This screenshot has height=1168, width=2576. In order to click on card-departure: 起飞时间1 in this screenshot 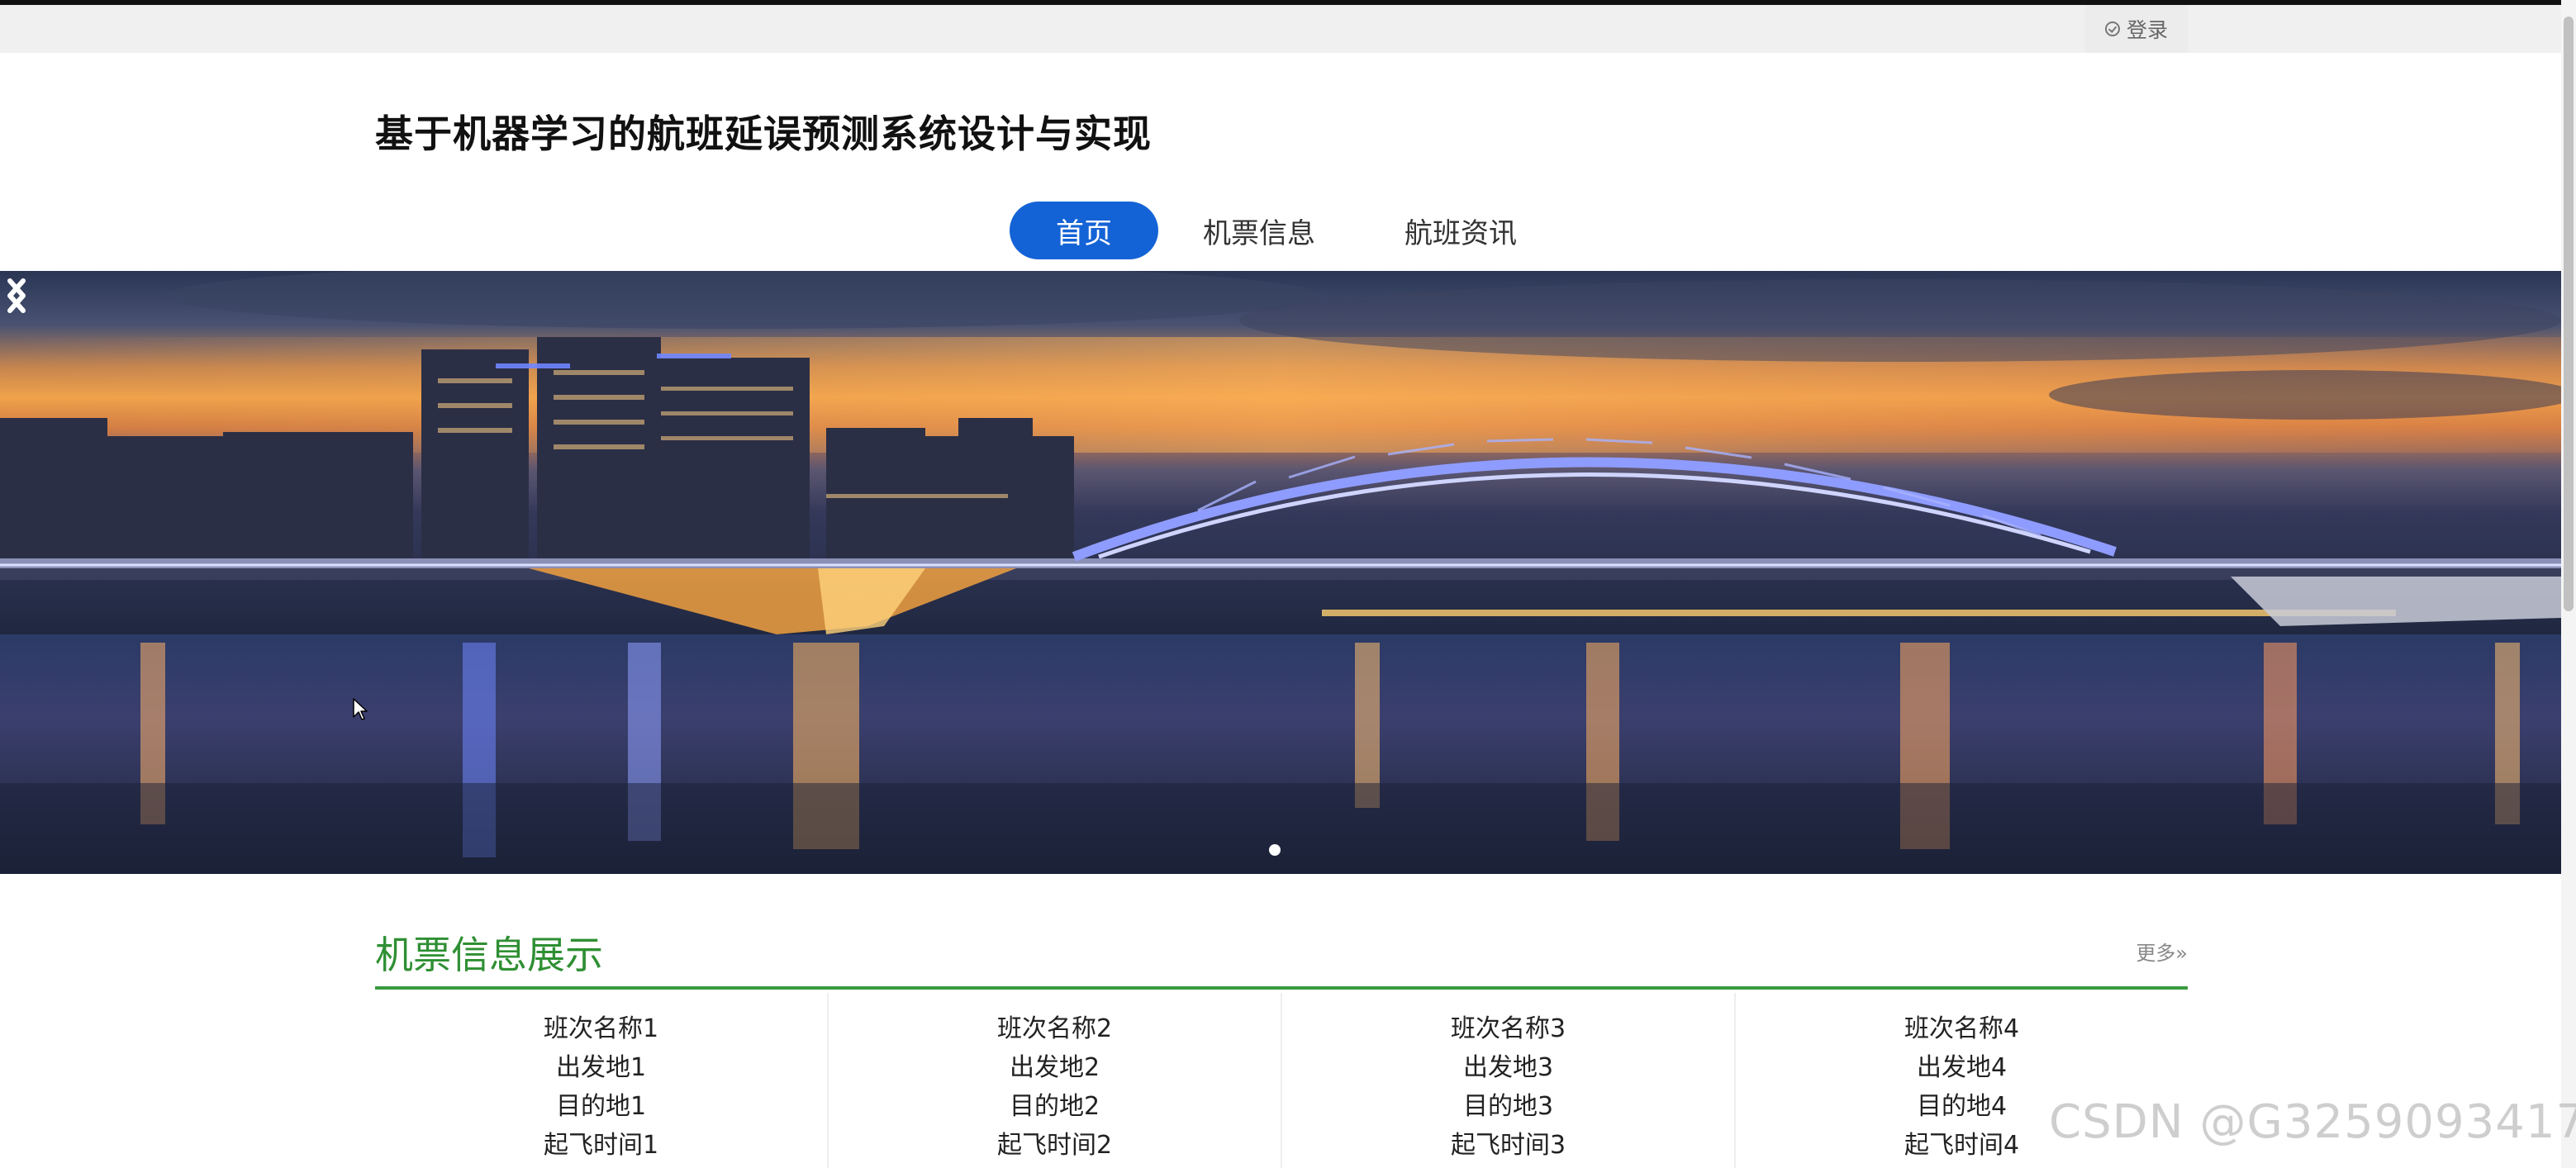, I will do `click(601, 1145)`.